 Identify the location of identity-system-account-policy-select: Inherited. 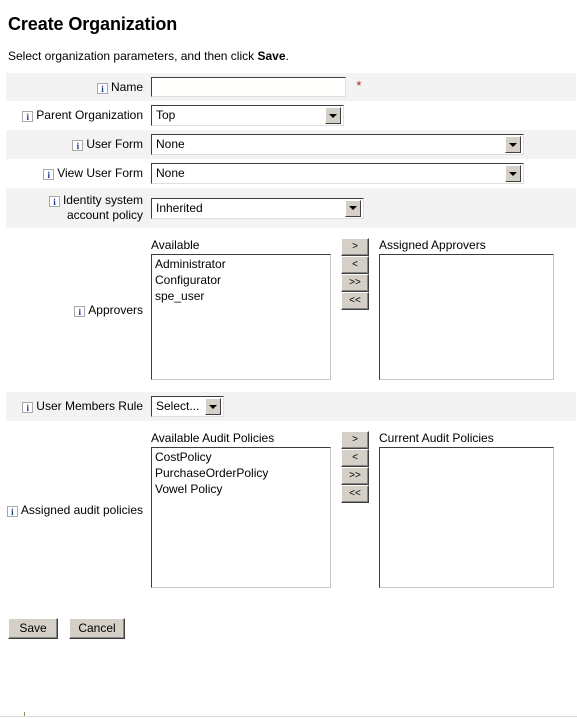
(257, 208).